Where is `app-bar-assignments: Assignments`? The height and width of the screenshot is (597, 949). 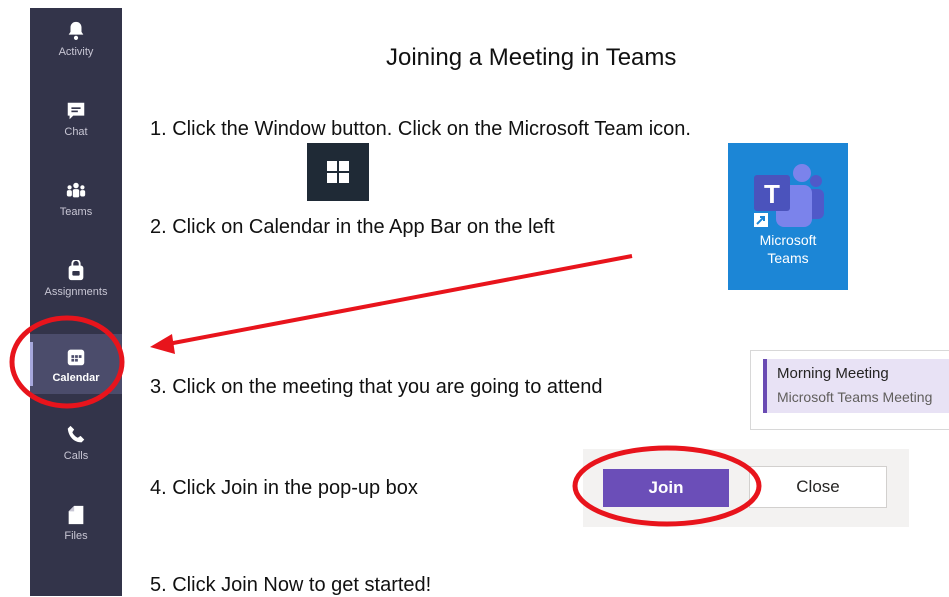
app-bar-assignments: Assignments is located at coordinates (76, 290).